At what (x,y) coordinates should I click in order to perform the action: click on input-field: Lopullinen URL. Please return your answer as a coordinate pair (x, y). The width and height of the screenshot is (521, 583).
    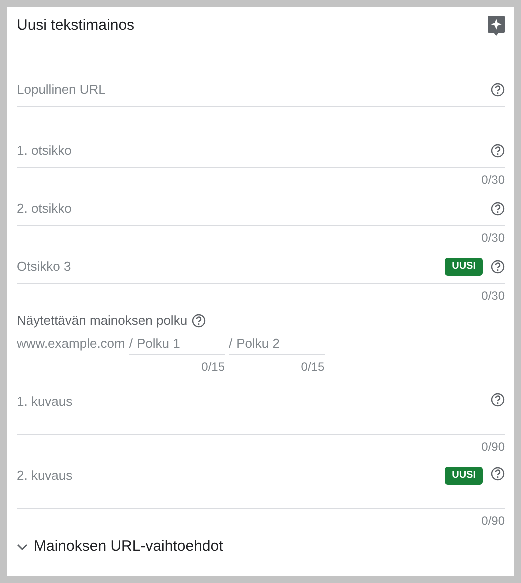
    Looking at the image, I should click on (254, 89).